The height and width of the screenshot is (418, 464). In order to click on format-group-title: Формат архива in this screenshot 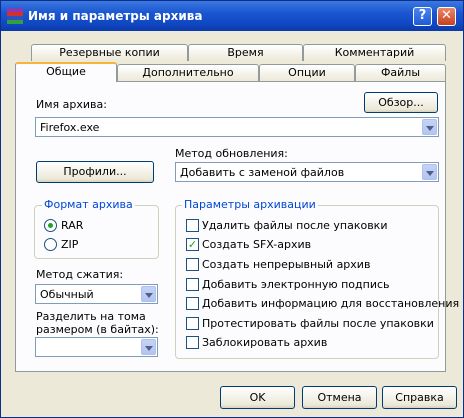, I will do `click(88, 204)`.